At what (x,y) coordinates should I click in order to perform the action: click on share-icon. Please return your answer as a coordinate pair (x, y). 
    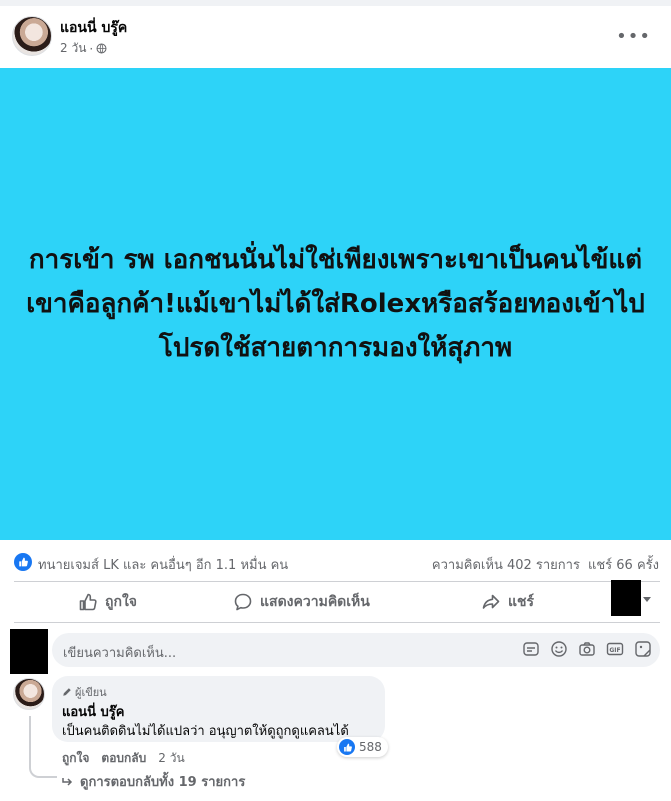
    Looking at the image, I should click on (491, 601).